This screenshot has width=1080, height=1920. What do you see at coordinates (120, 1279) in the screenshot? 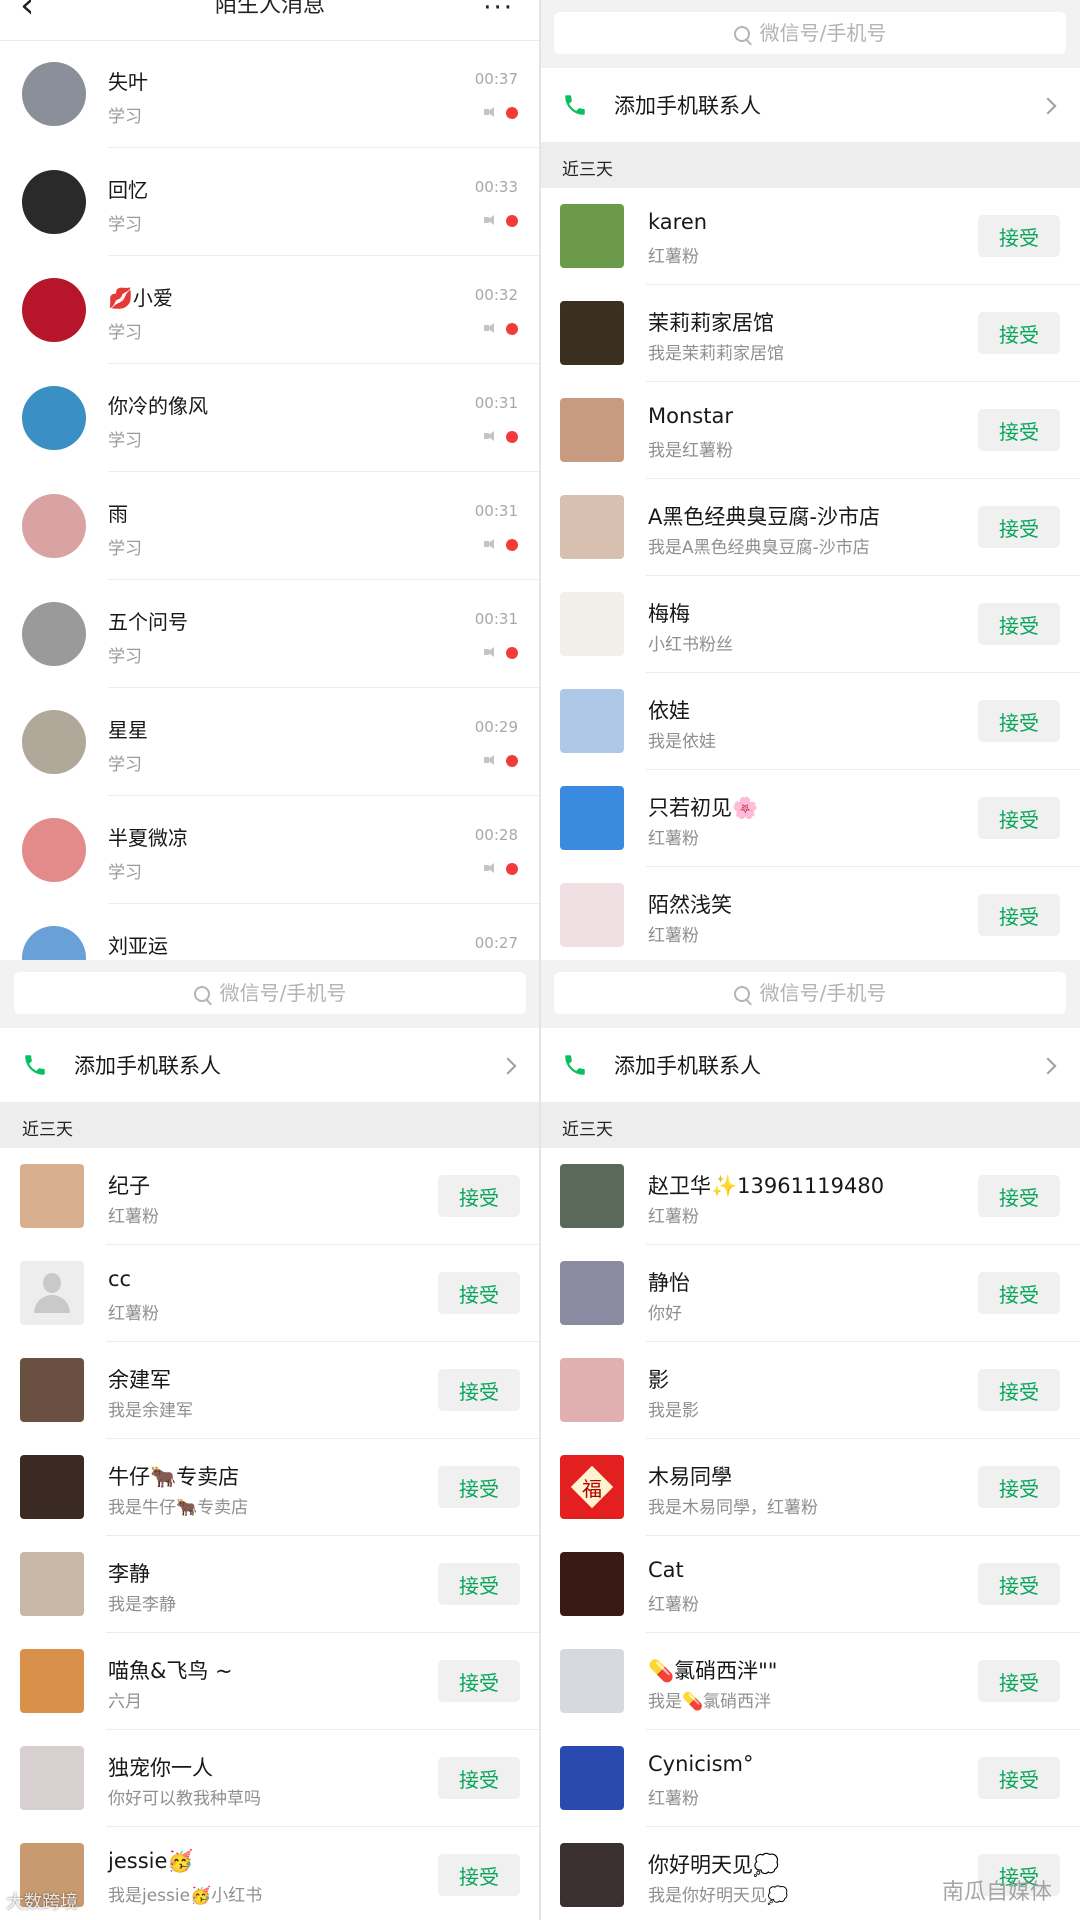
I see `requester-name: cc` at bounding box center [120, 1279].